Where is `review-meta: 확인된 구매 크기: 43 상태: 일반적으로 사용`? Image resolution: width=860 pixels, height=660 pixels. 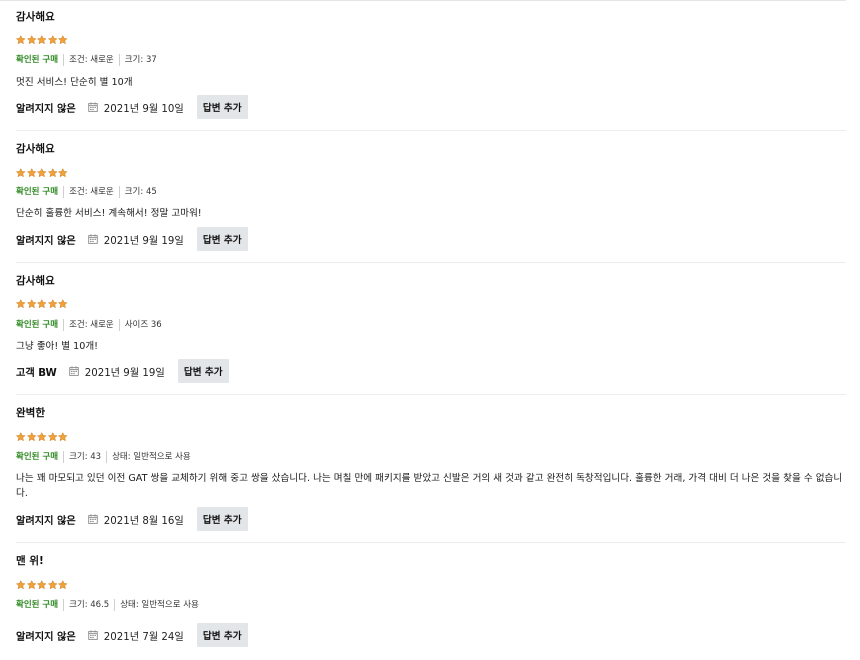
review-meta: 확인된 구매 크기: 43 상태: 일반적으로 사용 is located at coordinates (103, 457).